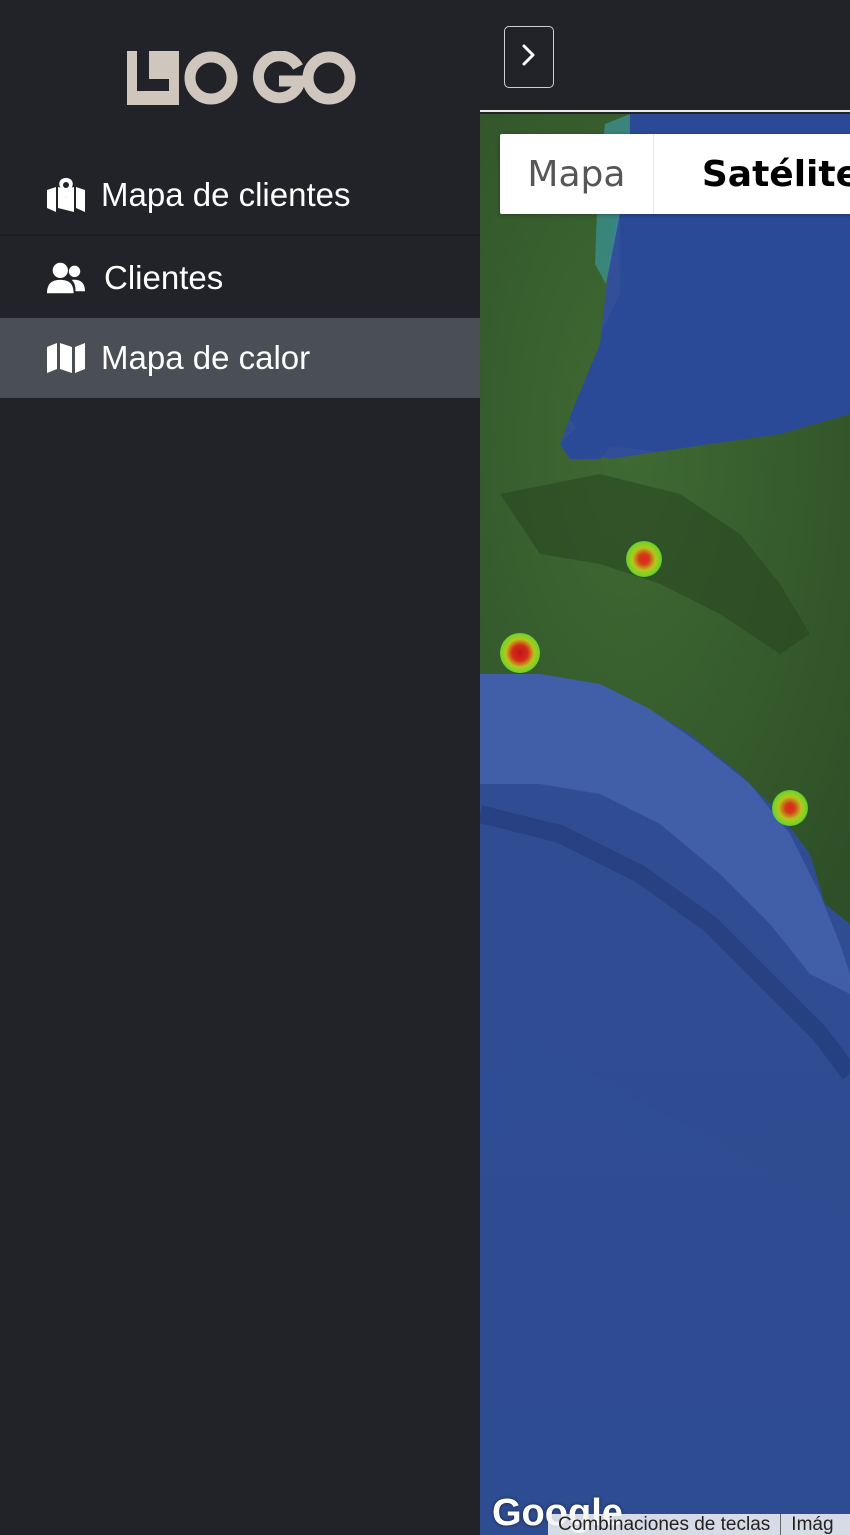 The height and width of the screenshot is (1535, 850). I want to click on chevron-right-icon, so click(529, 57).